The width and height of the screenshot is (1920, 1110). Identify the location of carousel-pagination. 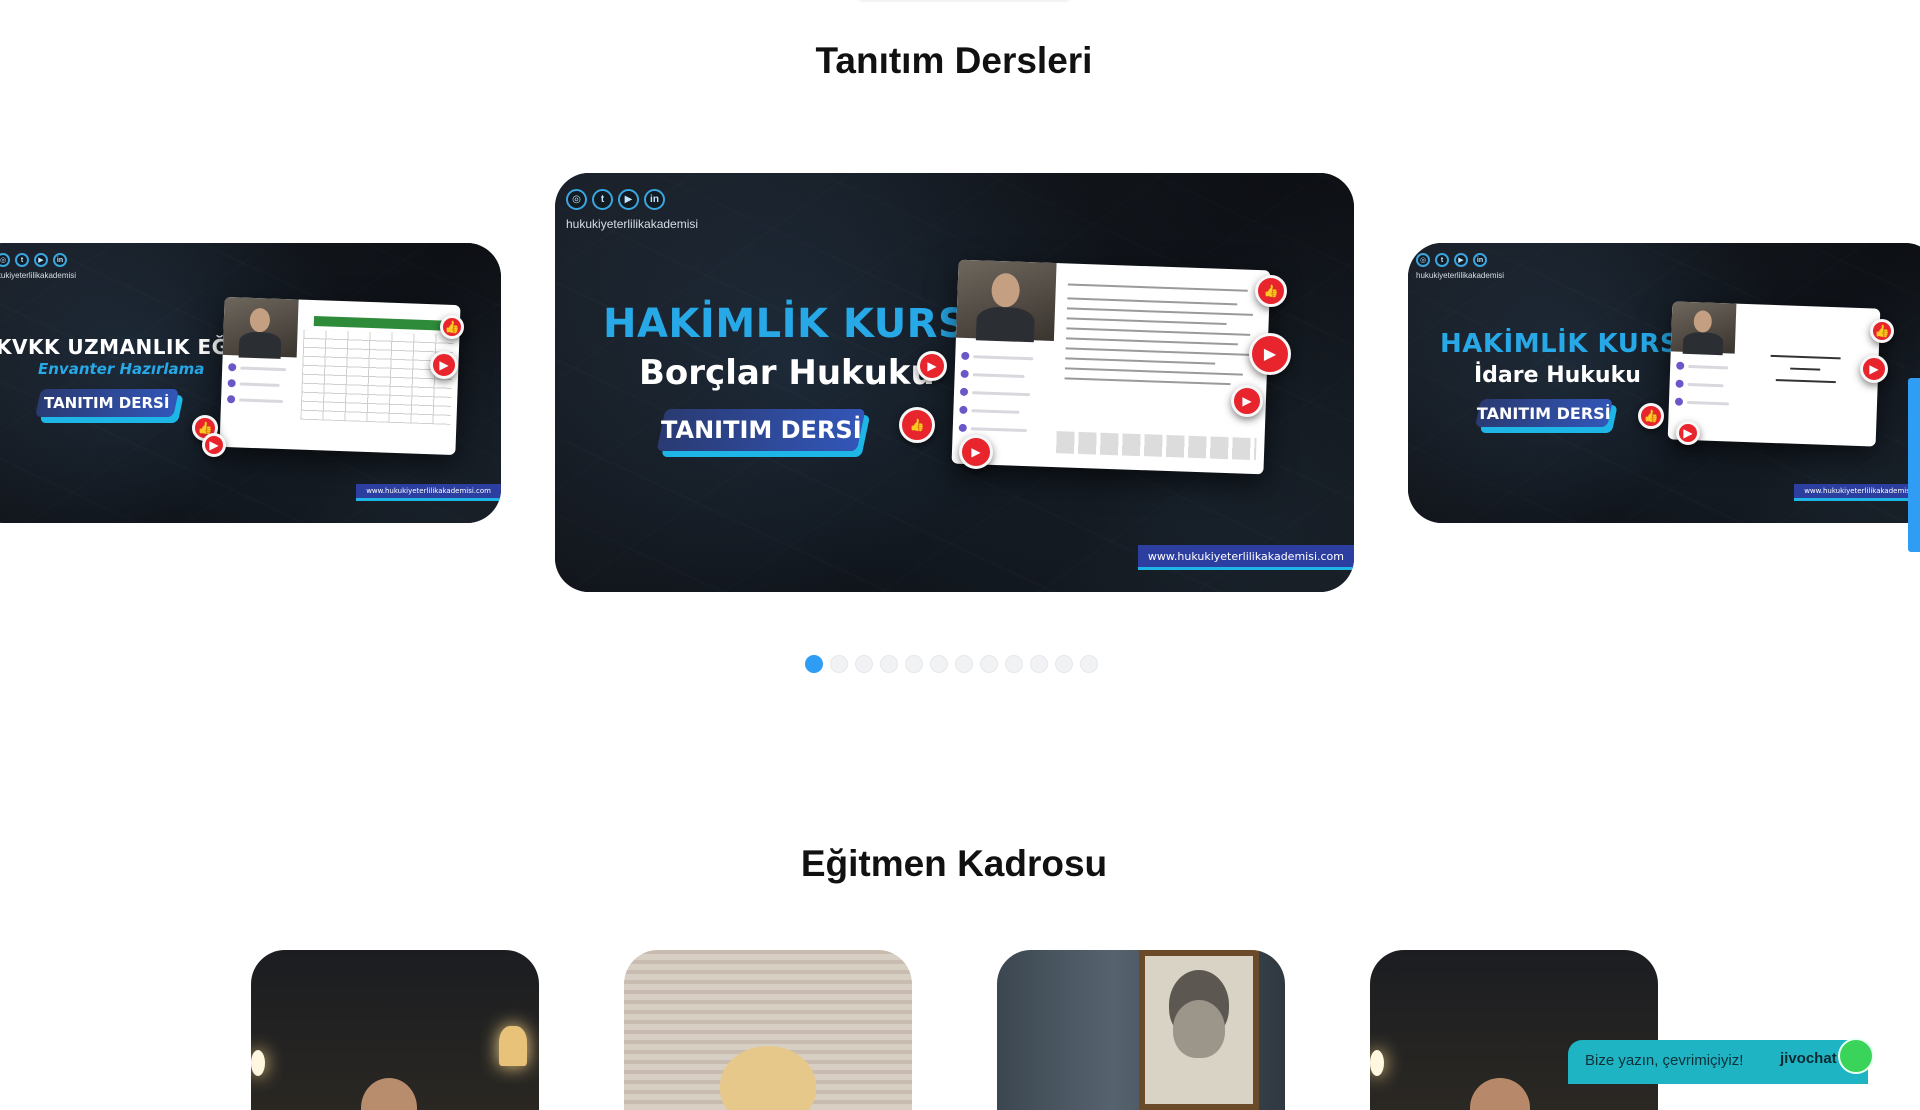
(951, 664).